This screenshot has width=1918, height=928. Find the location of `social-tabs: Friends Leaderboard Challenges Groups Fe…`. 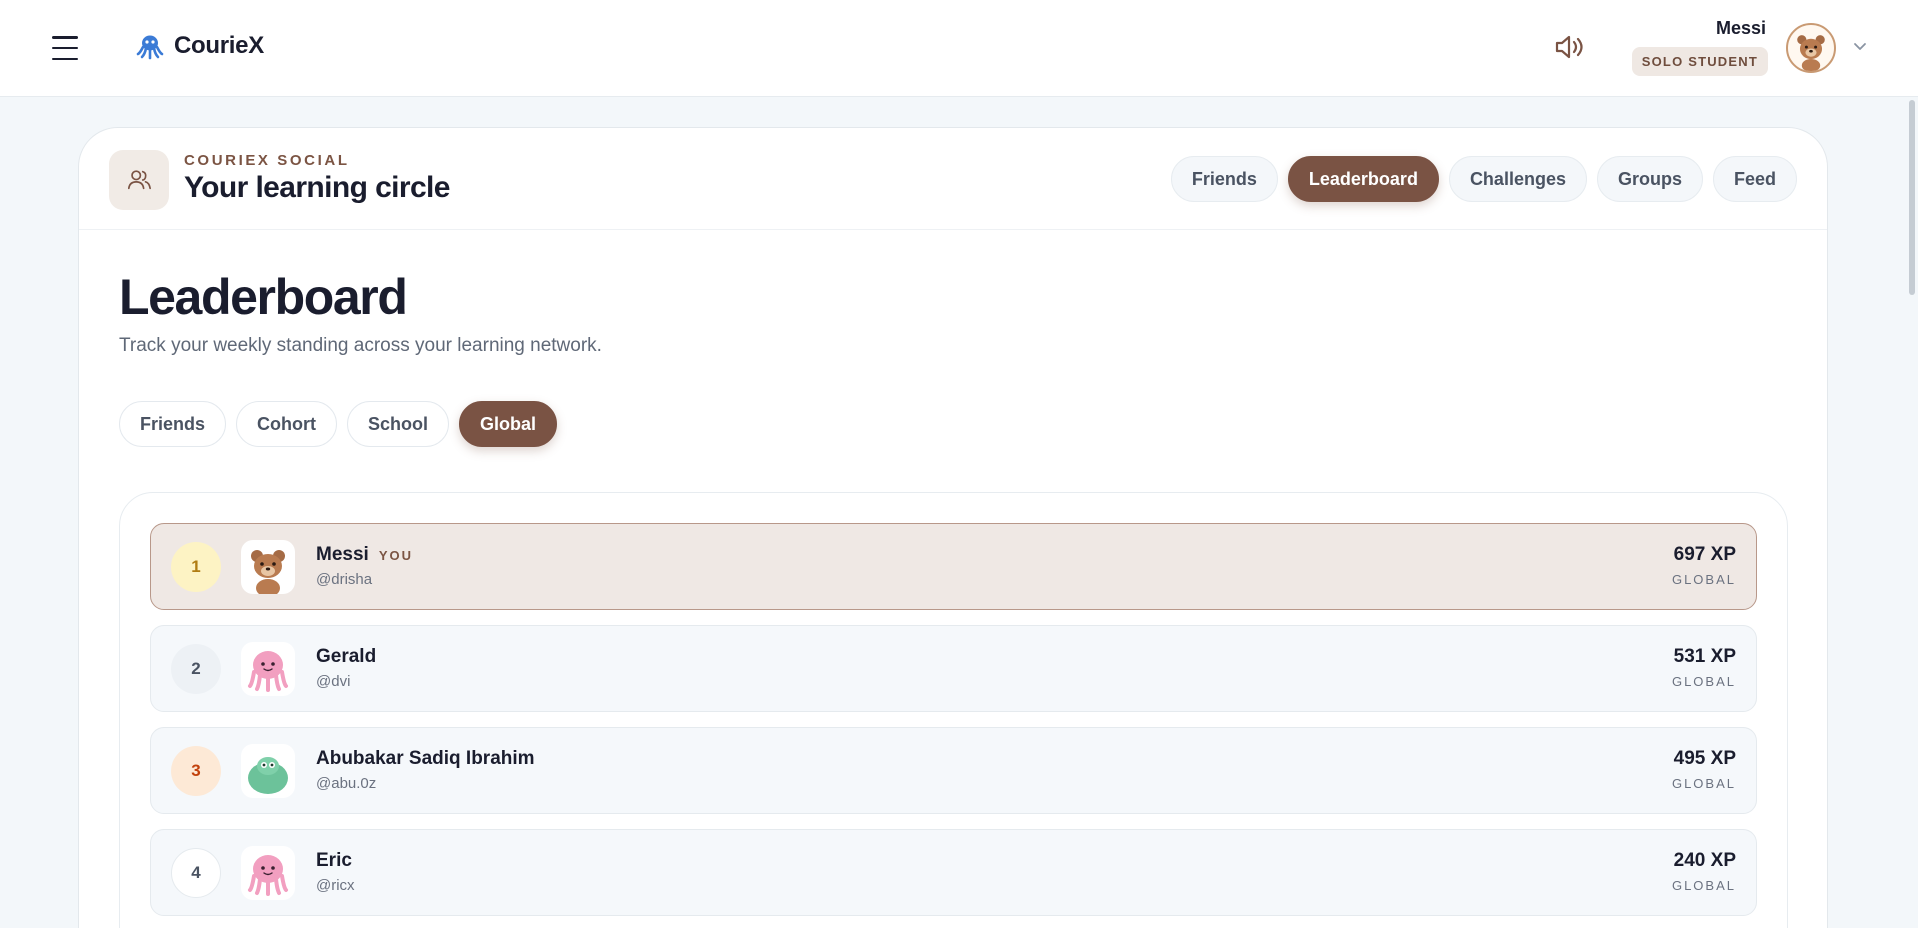

social-tabs: Friends Leaderboard Challenges Groups Fe… is located at coordinates (1483, 179).